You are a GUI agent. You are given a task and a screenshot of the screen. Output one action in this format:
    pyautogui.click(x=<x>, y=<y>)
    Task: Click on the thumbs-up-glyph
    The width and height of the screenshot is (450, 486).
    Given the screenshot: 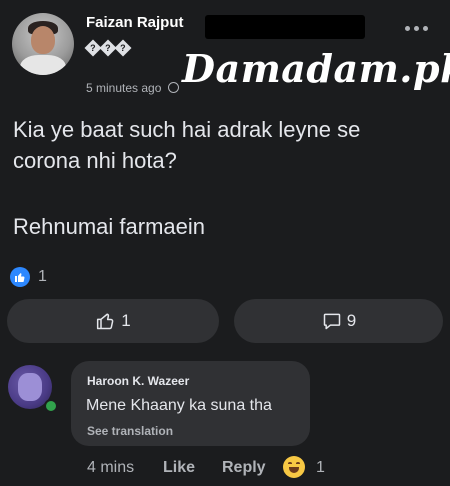 What is the action you would take?
    pyautogui.click(x=20, y=277)
    